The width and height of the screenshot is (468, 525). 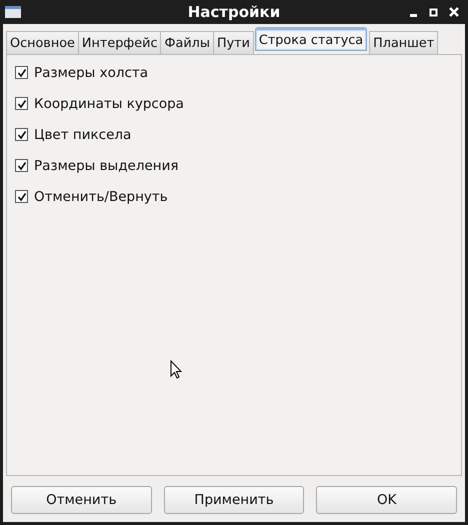 What do you see at coordinates (101, 196) in the screenshot?
I see `checkbox-label: Отменить/Вернуть` at bounding box center [101, 196].